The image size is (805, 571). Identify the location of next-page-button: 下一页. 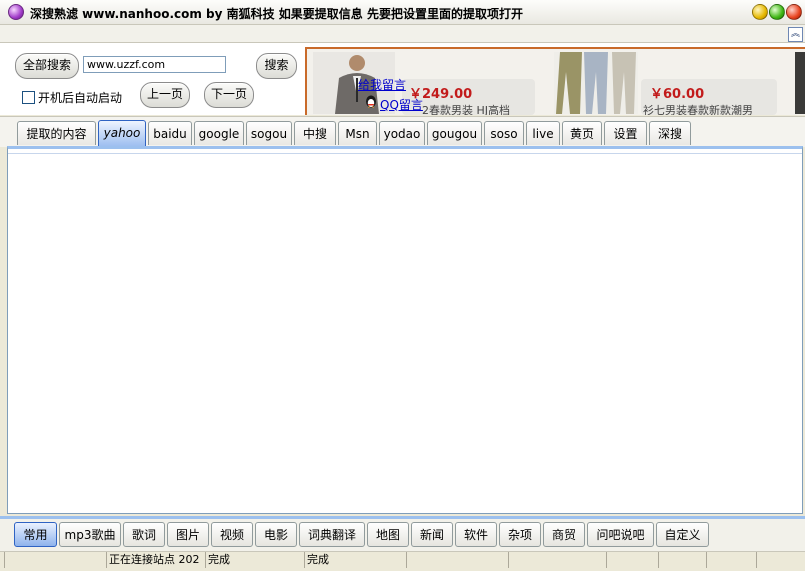
(229, 95).